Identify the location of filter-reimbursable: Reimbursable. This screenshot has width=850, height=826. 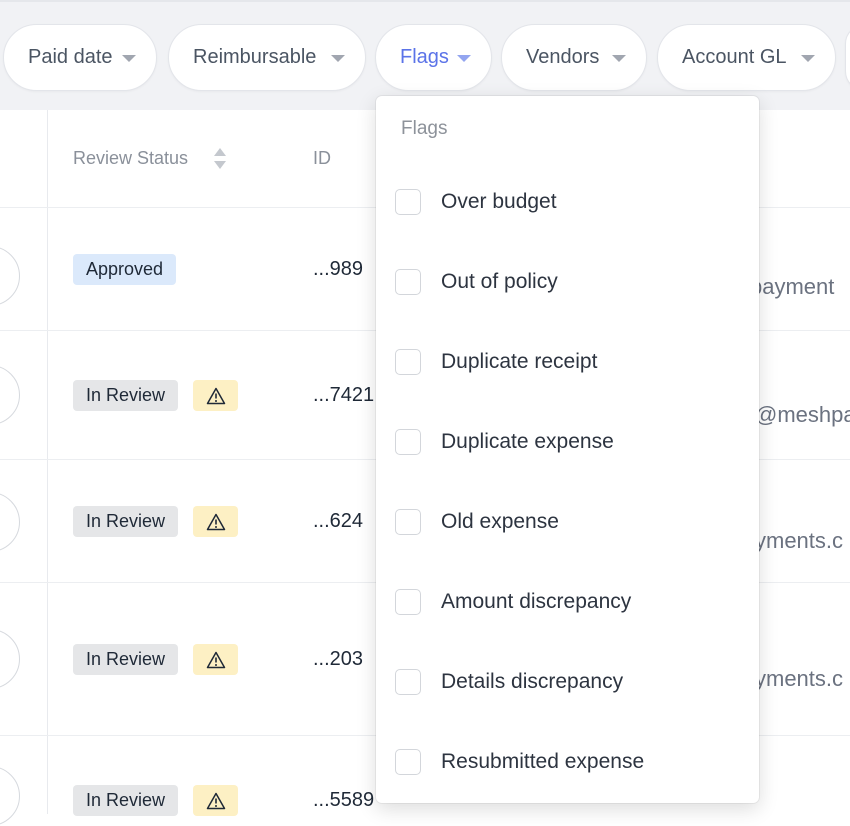
(267, 57).